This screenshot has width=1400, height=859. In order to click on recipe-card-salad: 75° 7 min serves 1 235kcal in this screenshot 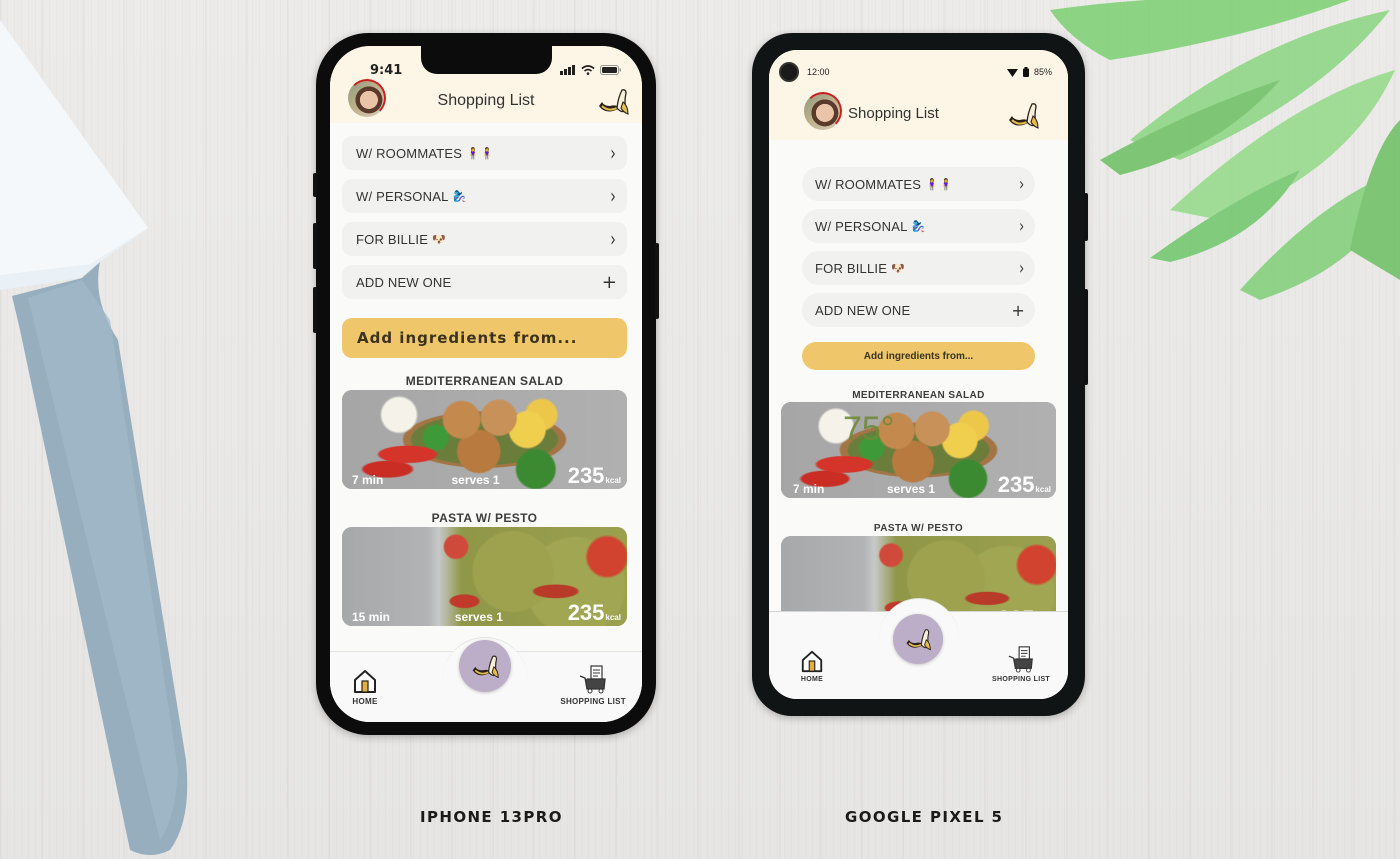, I will do `click(918, 450)`.